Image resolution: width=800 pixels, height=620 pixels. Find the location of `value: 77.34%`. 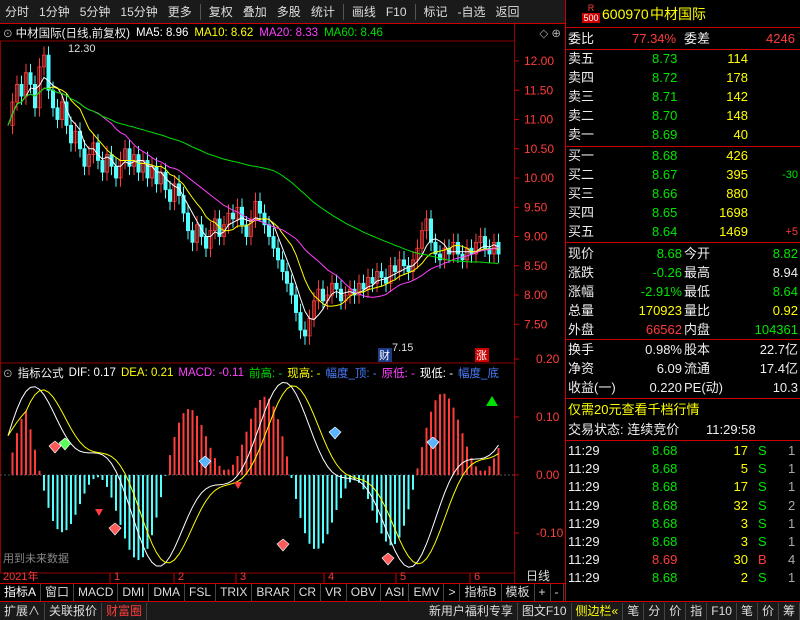

value: 77.34% is located at coordinates (654, 38).